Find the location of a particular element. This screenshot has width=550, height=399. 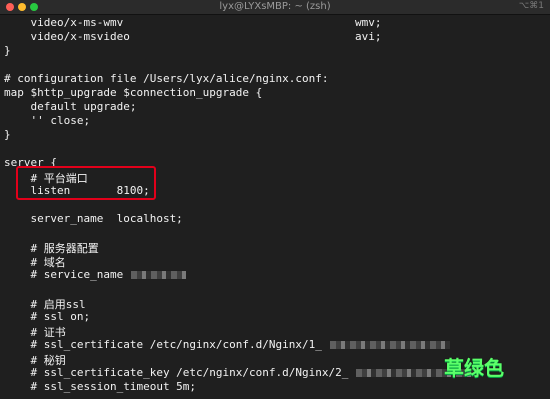

code-line: # ssl_session_timeout 5m; is located at coordinates (100, 386).